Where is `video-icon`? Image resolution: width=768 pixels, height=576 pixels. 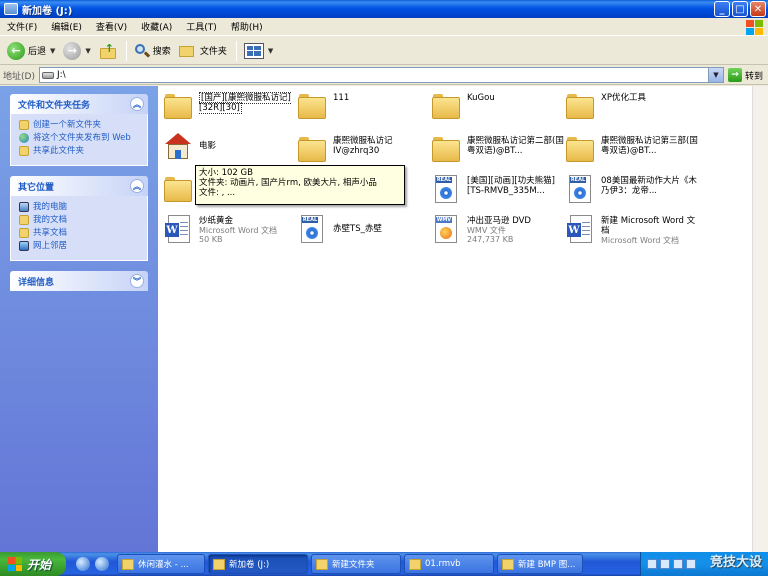 video-icon is located at coordinates (415, 564).